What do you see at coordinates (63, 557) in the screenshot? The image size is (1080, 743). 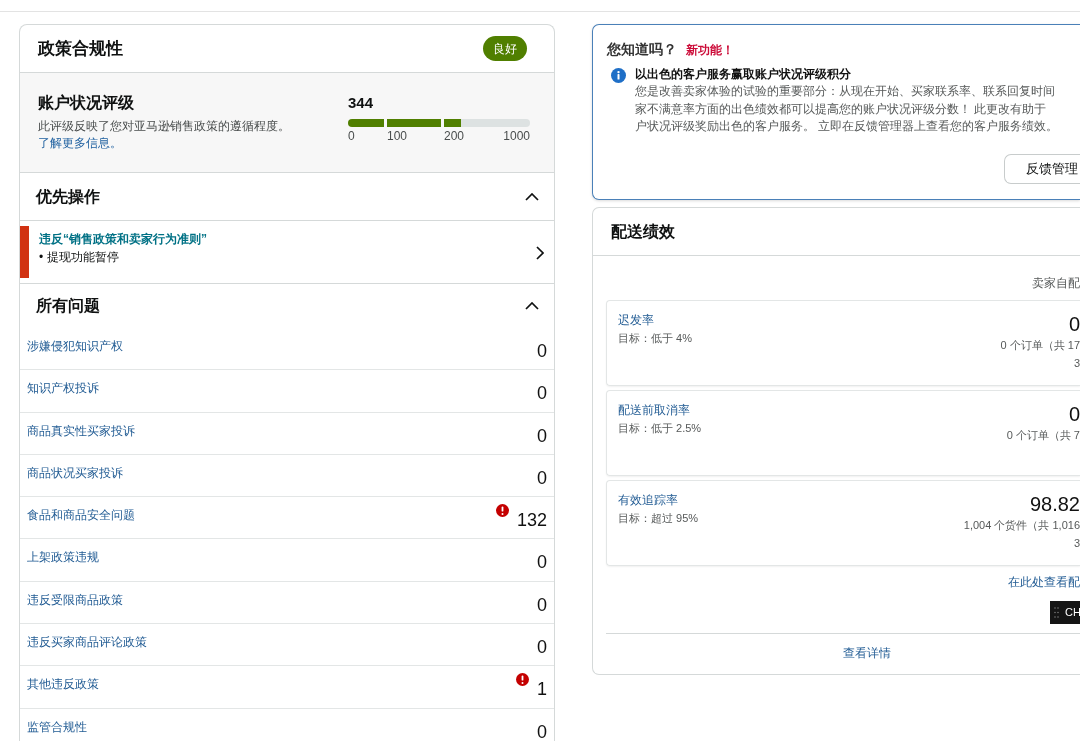 I see `issue-link: 上架政策违规` at bounding box center [63, 557].